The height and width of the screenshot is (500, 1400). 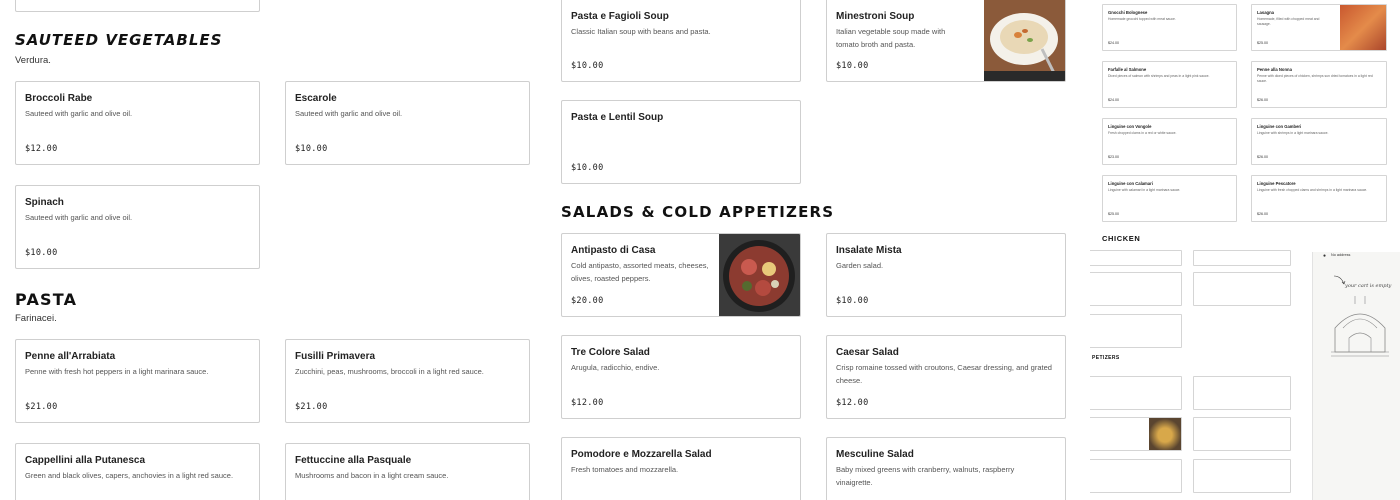 What do you see at coordinates (759, 275) in the screenshot?
I see `antipasto-platter-image` at bounding box center [759, 275].